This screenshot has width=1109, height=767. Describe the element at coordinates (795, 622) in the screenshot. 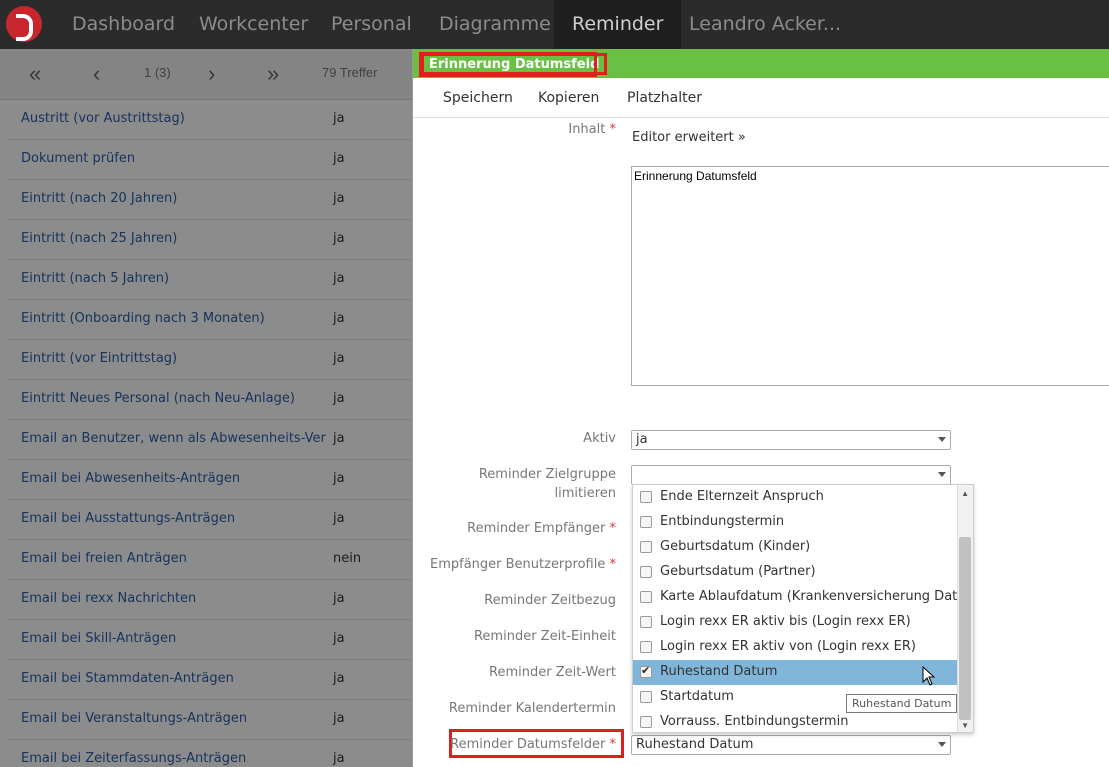

I see `dropdown-option: Login rexx ER aktiv bis (Login rexx ER)` at that location.